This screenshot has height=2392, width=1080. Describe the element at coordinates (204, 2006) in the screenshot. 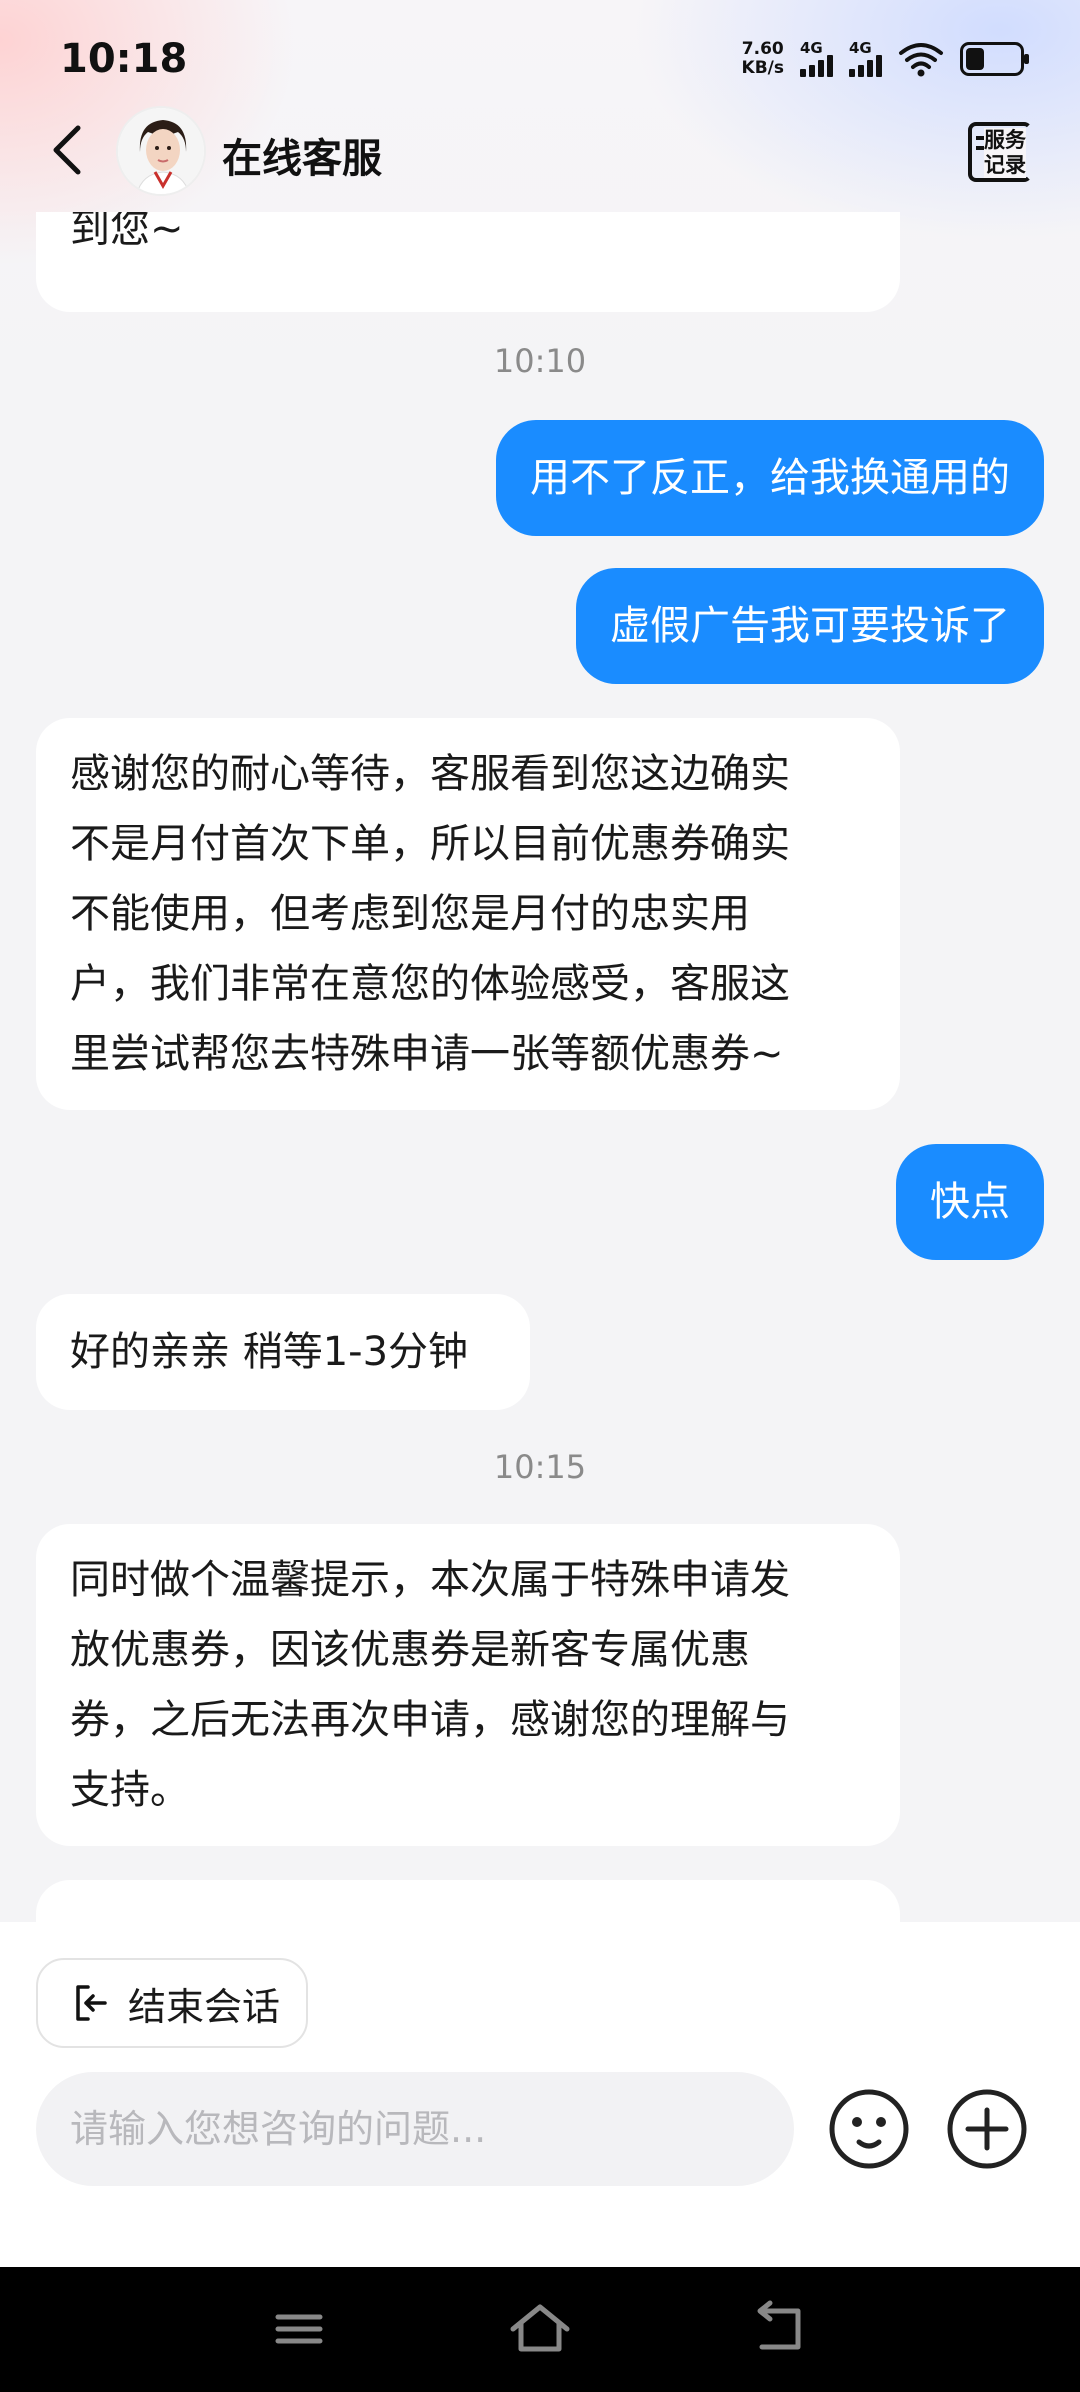

I see `end-session-label: 结束会话` at that location.